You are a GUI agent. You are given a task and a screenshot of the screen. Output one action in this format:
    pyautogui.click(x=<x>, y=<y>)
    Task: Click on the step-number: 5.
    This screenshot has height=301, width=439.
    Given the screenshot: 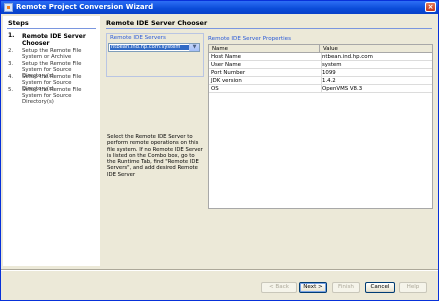 What is the action you would take?
    pyautogui.click(x=11, y=90)
    